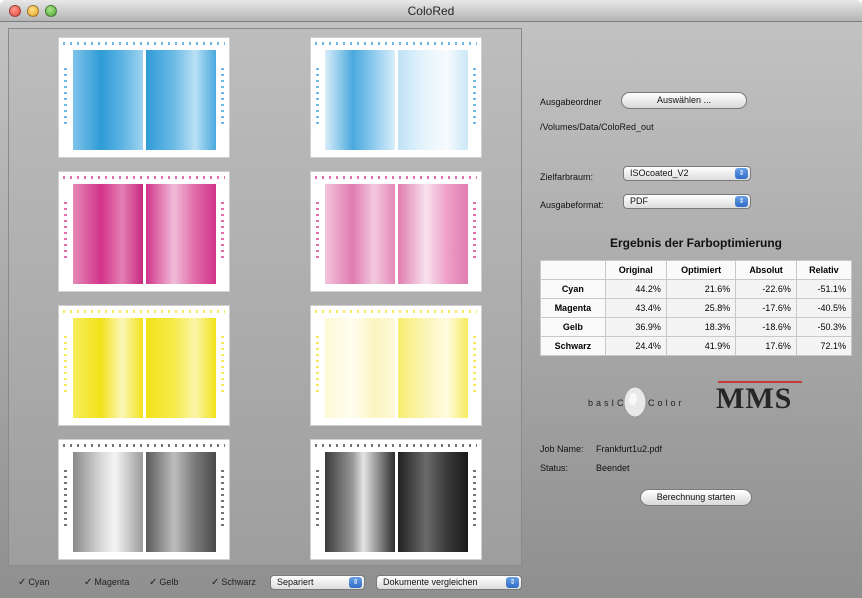 This screenshot has height=598, width=862. I want to click on row-header: Gelb, so click(573, 327).